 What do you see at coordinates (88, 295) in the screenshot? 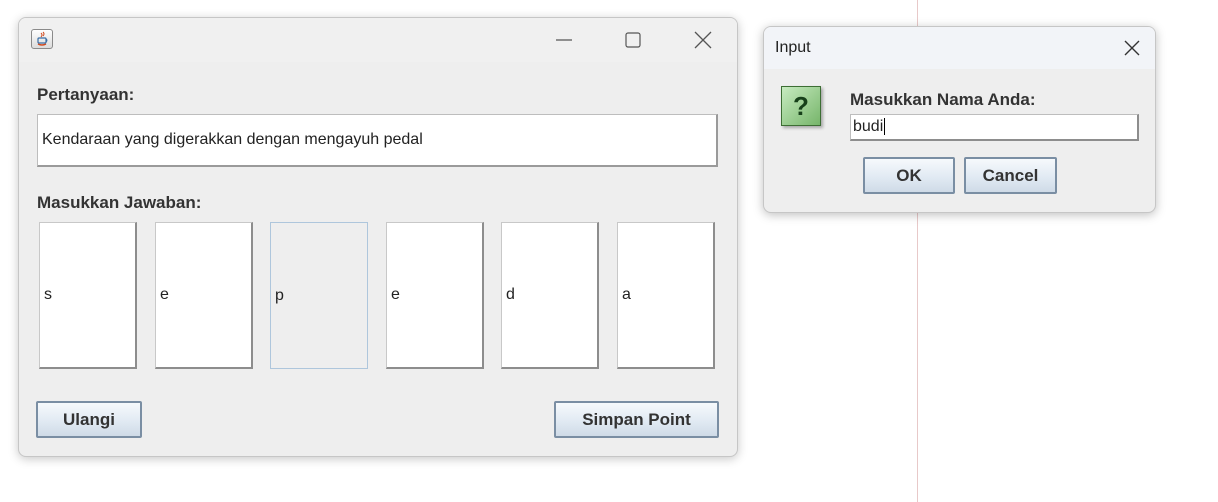
I see `letter-box-1: s` at bounding box center [88, 295].